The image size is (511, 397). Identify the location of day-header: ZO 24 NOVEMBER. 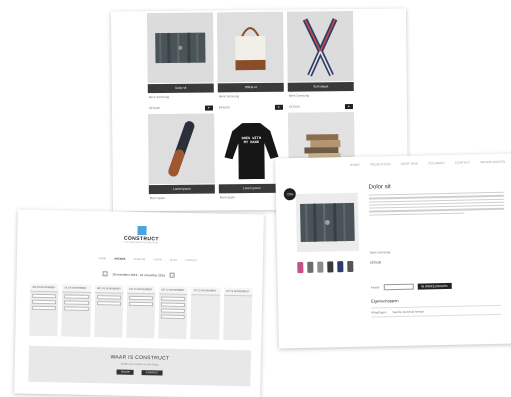
(238, 292).